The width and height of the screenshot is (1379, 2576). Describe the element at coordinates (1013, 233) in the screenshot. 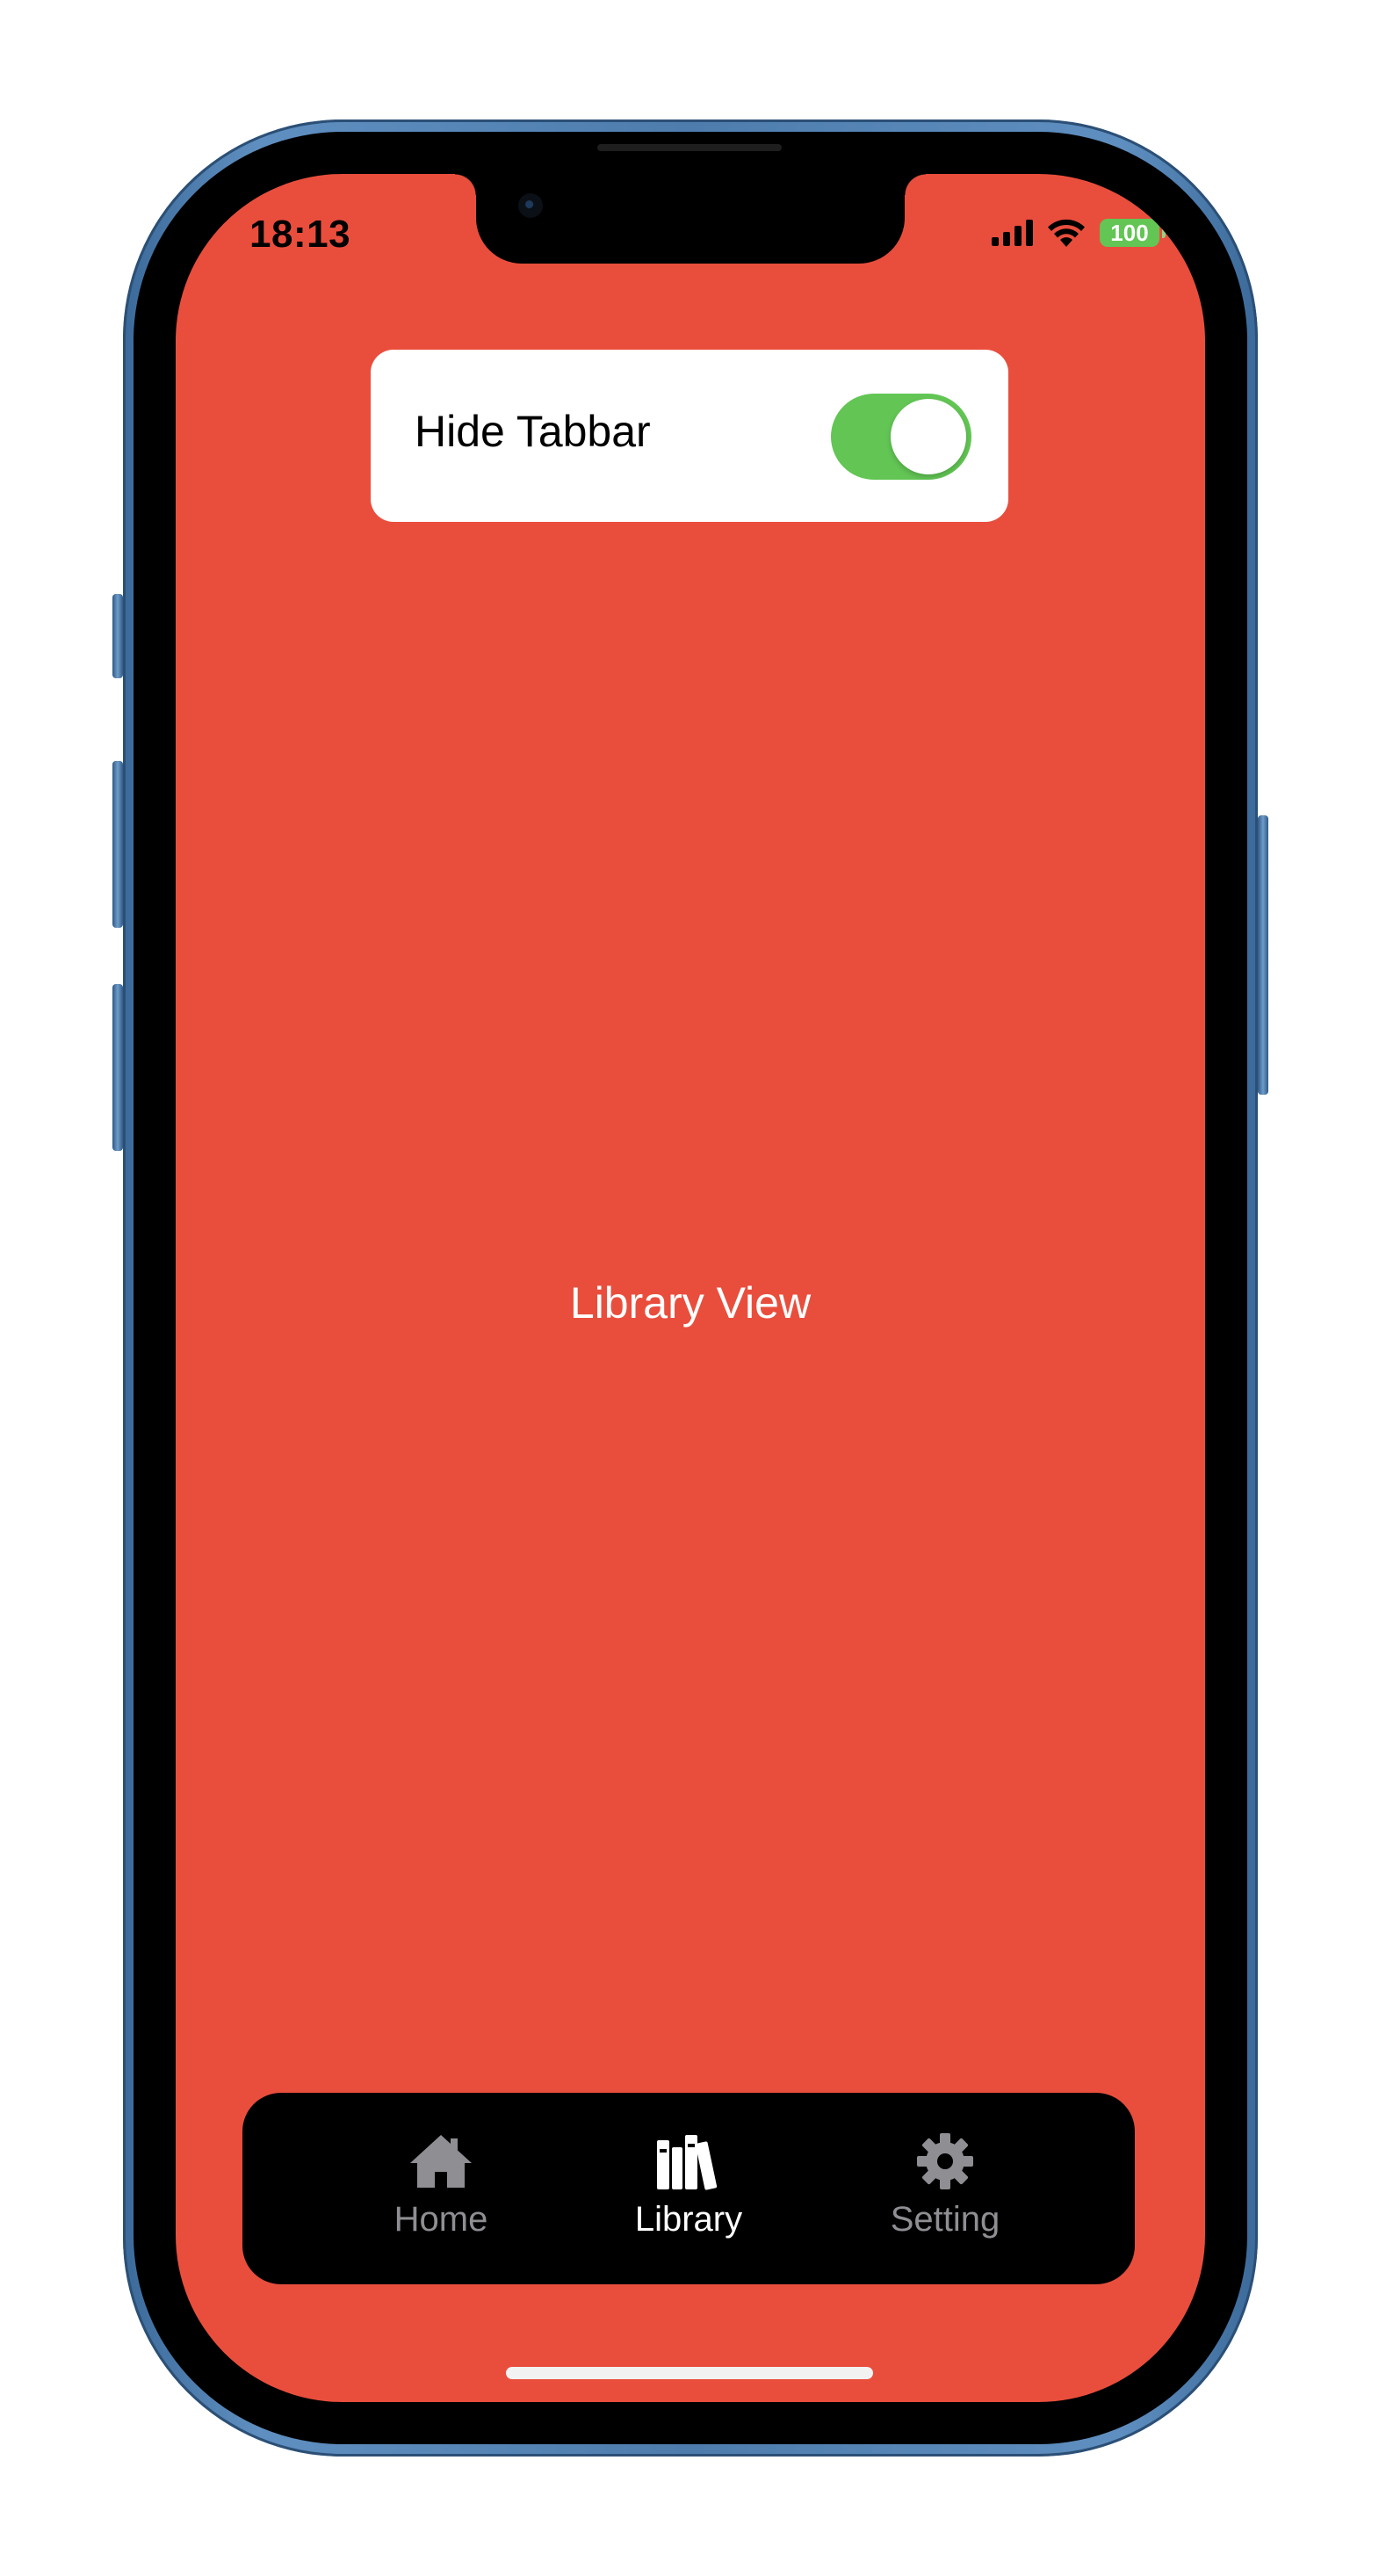

I see `cellular-signal-icon` at that location.